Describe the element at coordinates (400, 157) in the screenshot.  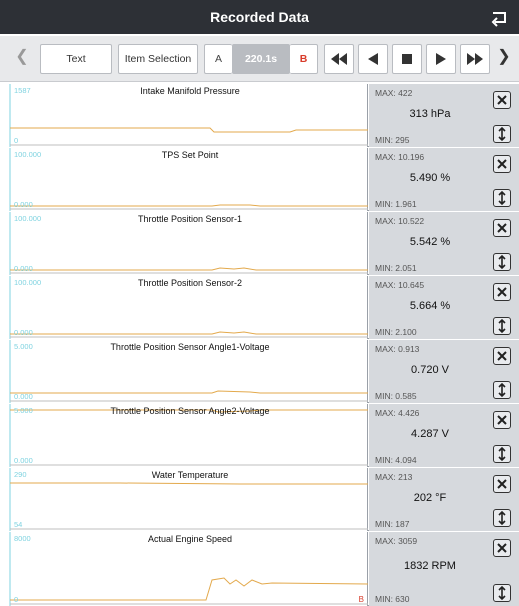
I see `max-value: MAX: 10.196` at that location.